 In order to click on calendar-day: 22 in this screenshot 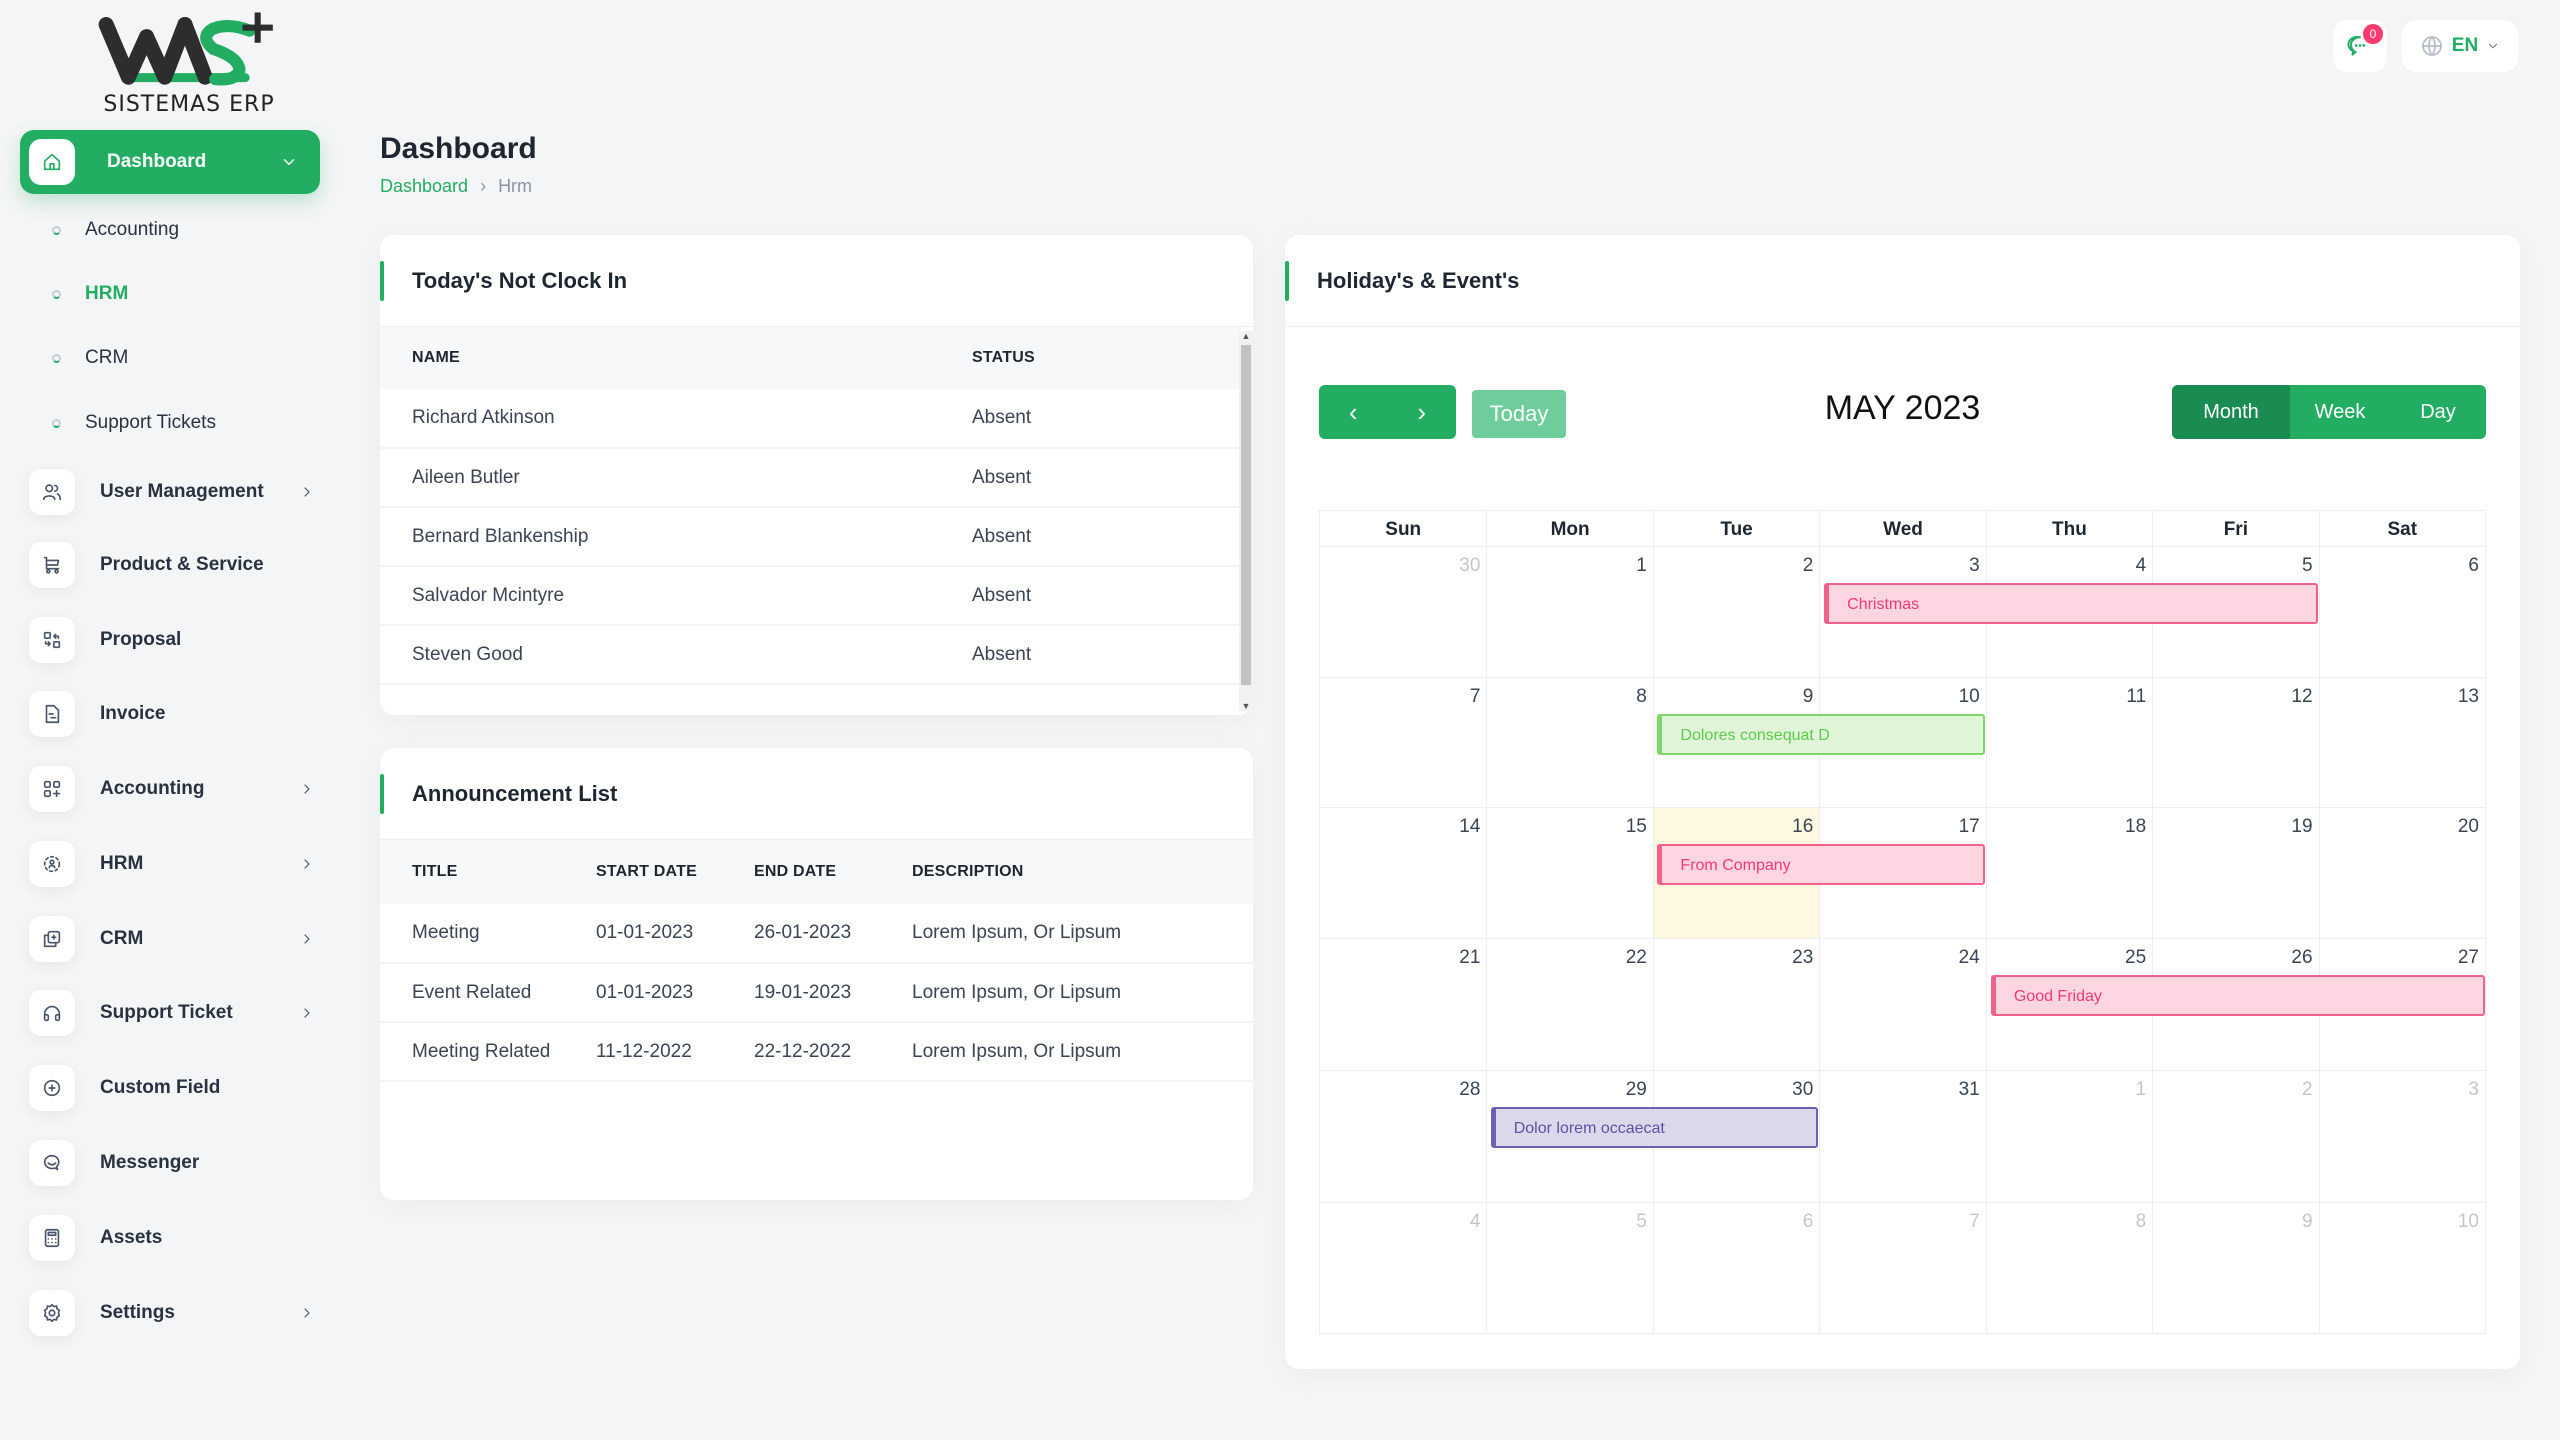, I will do `click(1569, 1004)`.